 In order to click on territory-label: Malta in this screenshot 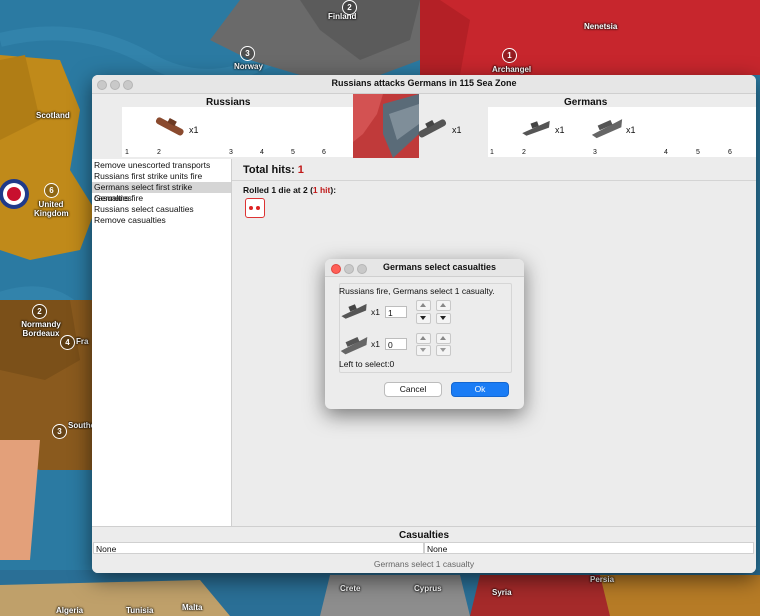, I will do `click(192, 607)`.